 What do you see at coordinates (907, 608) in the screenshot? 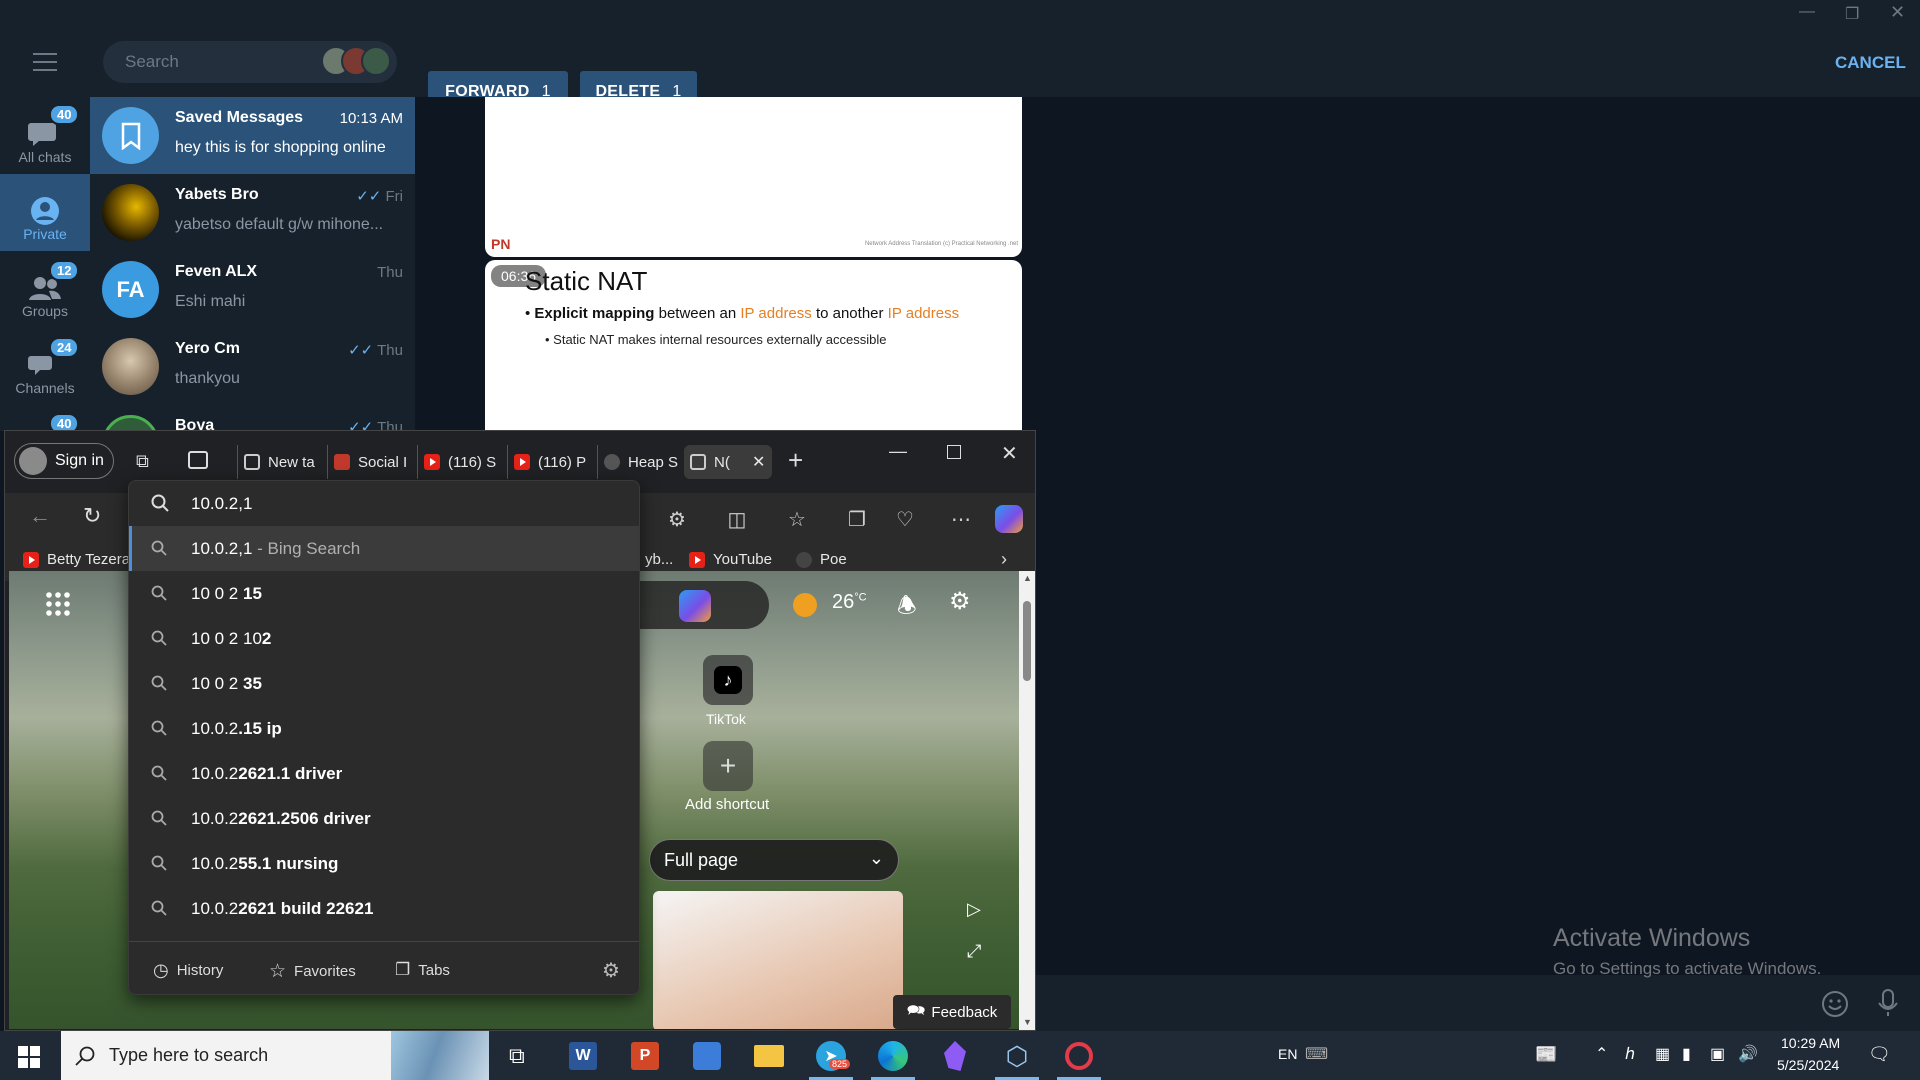
I see `notifications-icon: 🕭` at bounding box center [907, 608].